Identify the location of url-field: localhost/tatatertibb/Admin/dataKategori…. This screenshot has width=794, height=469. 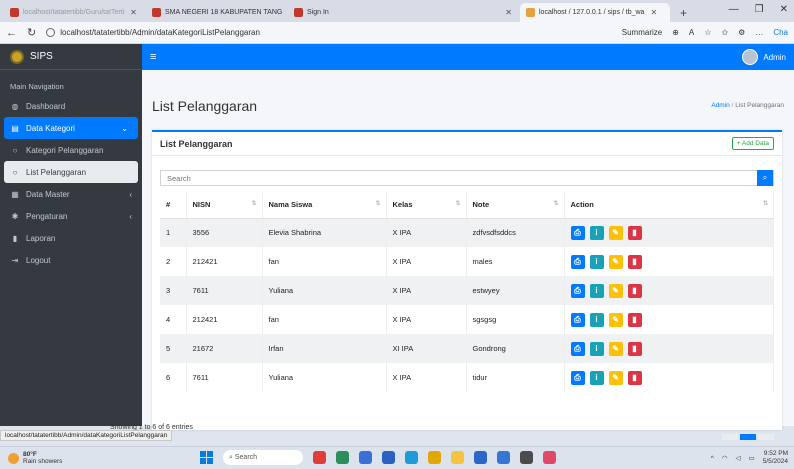
(334, 33).